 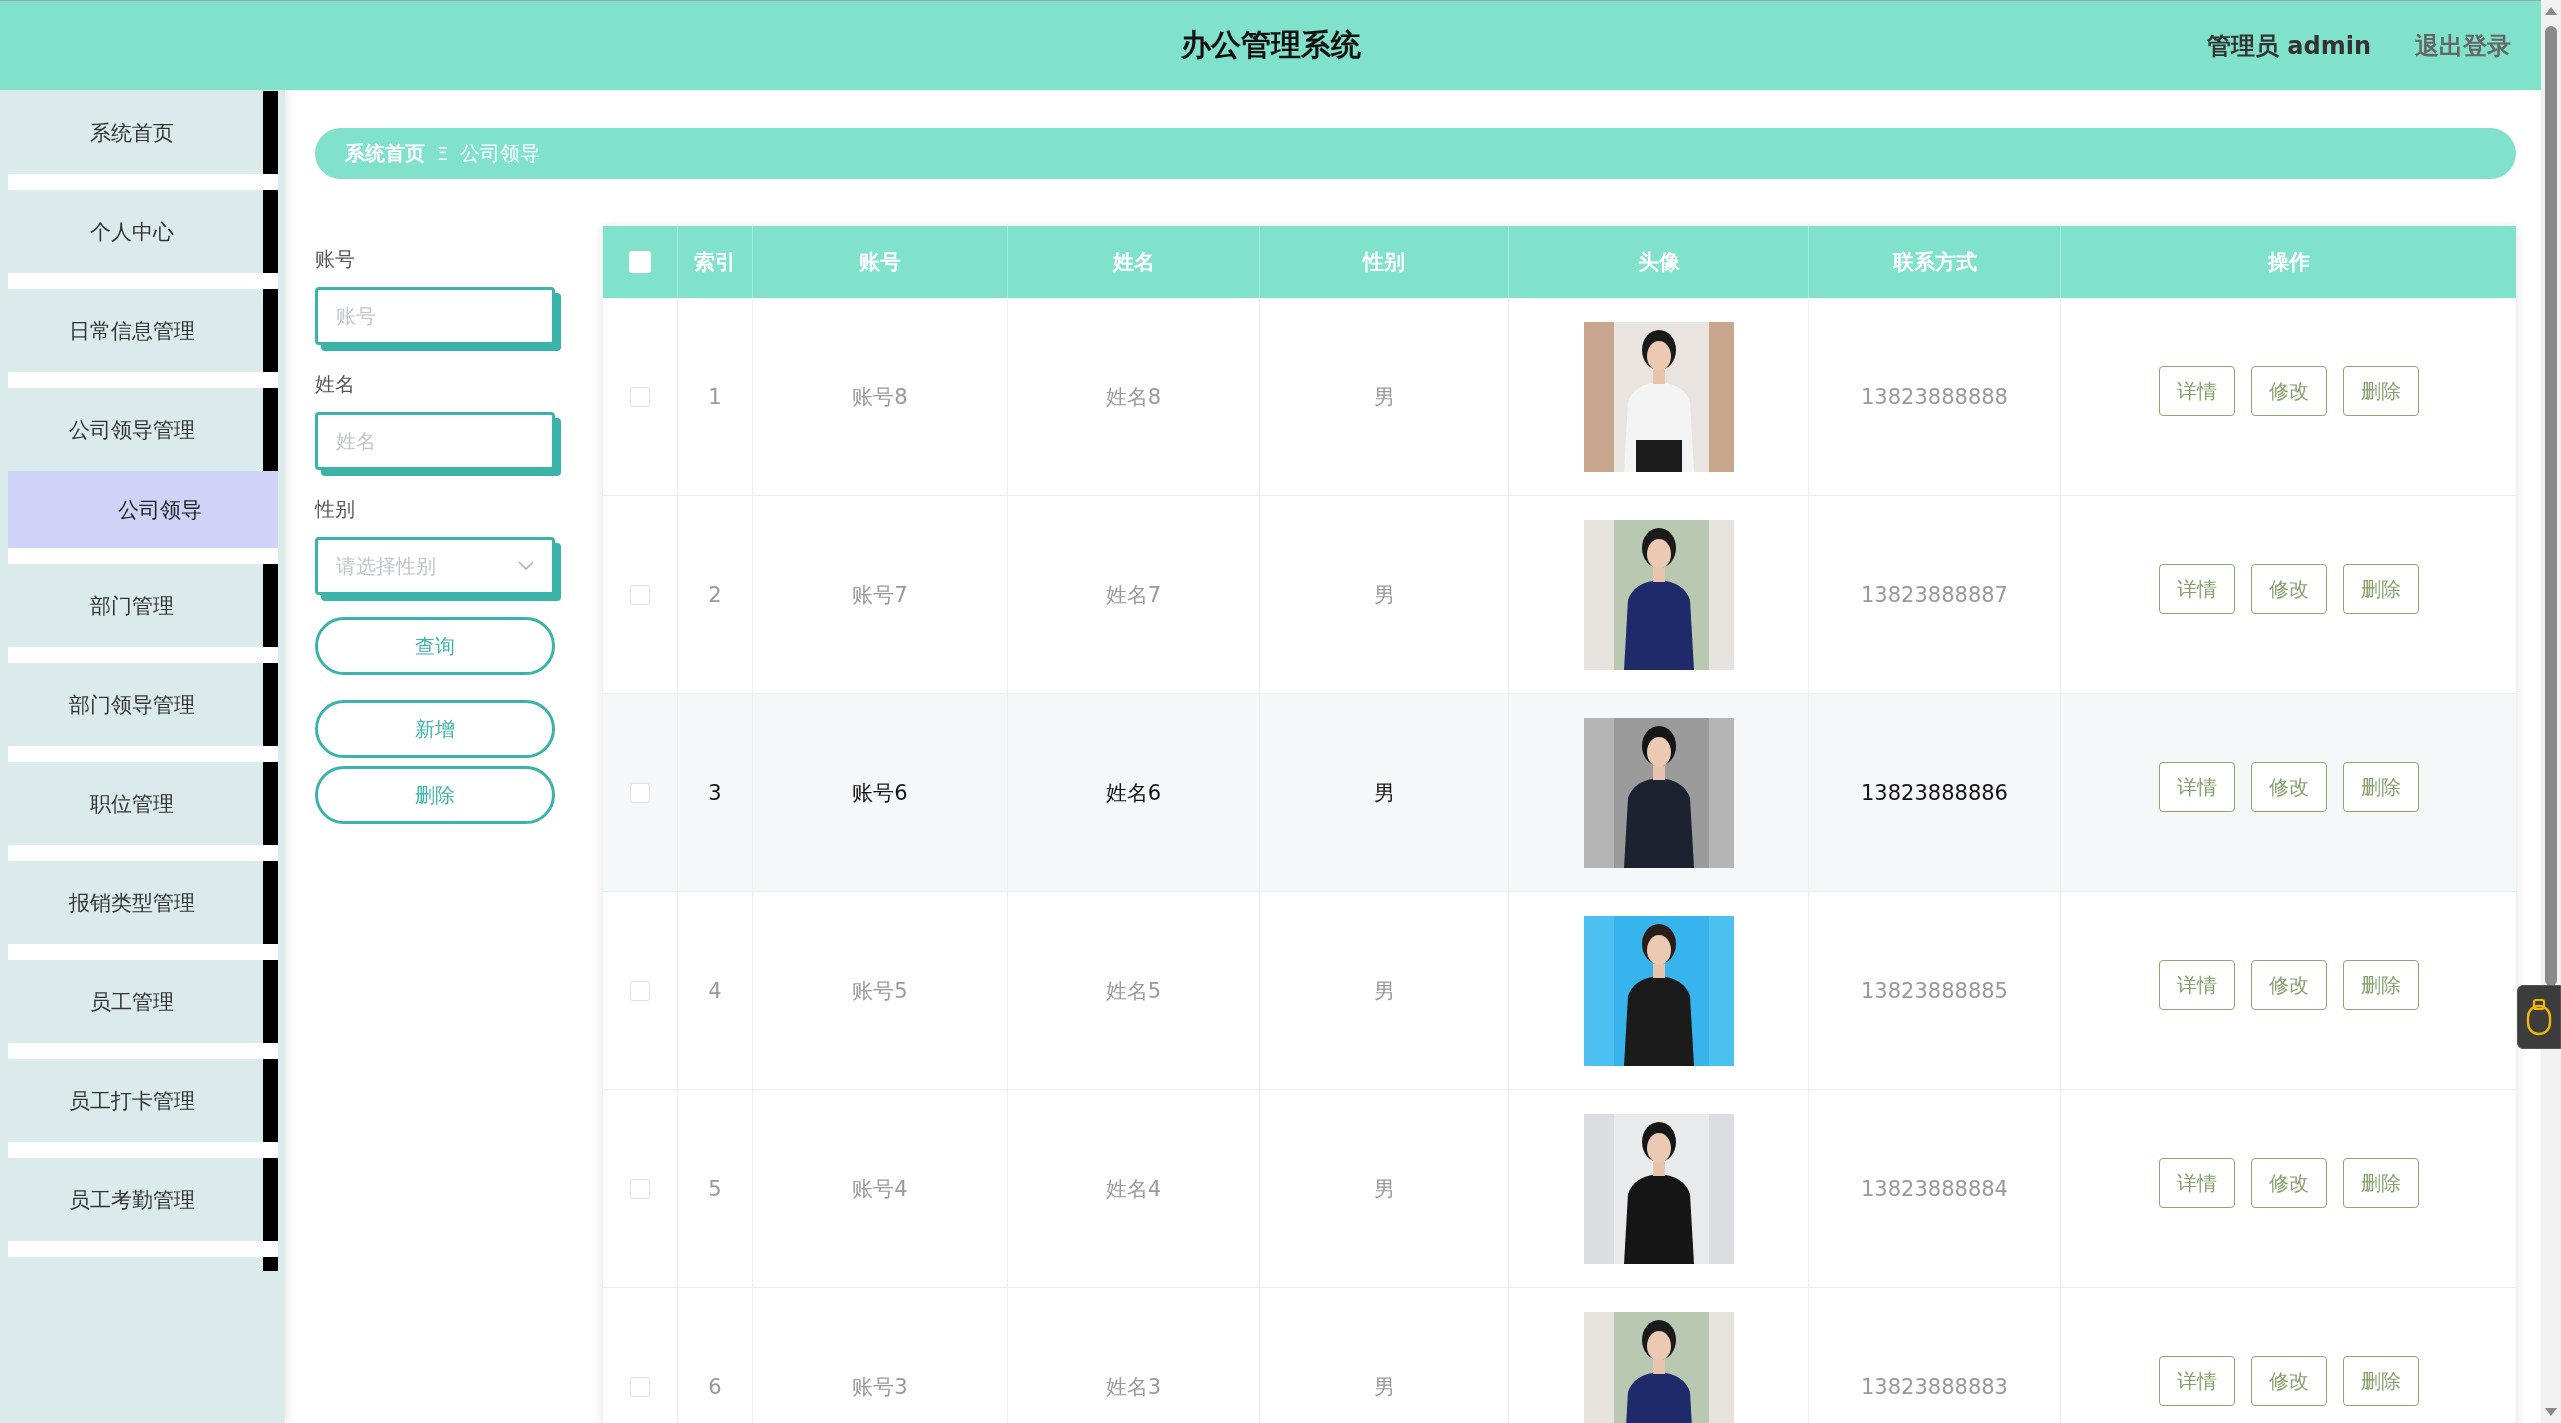 I want to click on chevron-down-icon, so click(x=526, y=566).